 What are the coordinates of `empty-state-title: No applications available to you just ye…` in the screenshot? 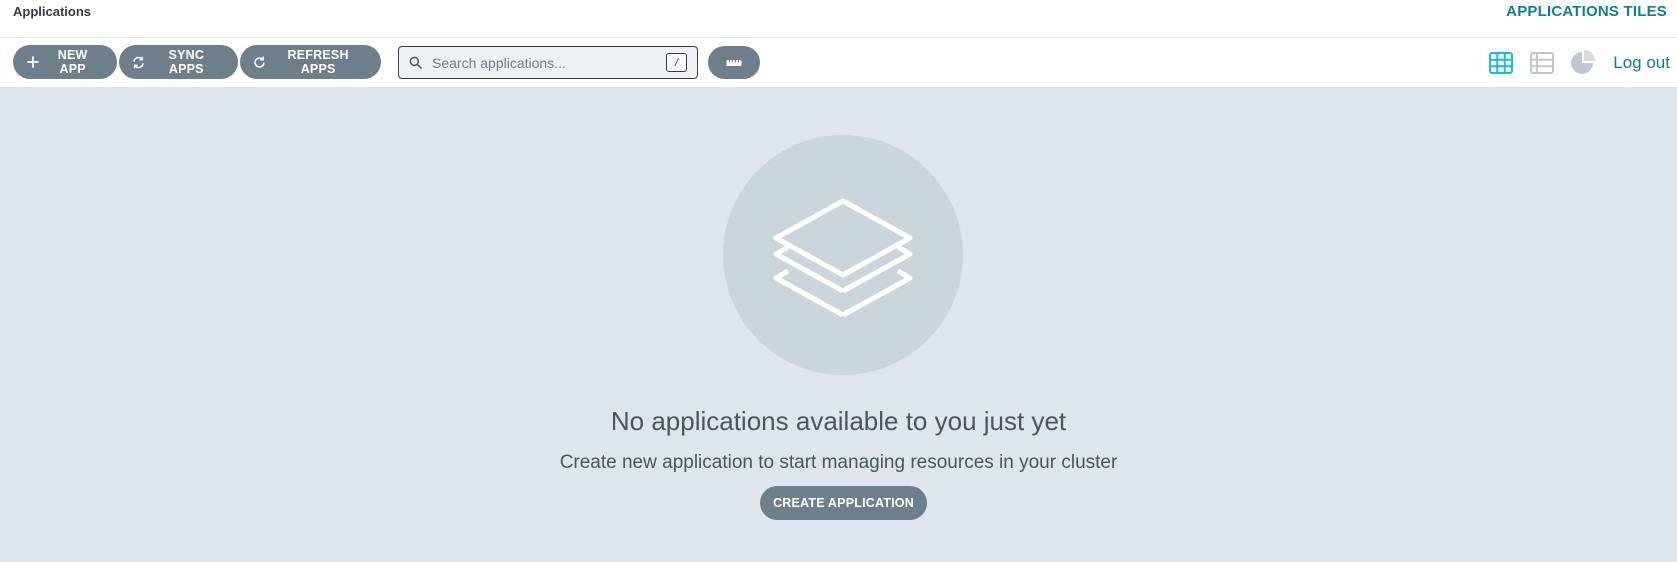 It's located at (838, 421).